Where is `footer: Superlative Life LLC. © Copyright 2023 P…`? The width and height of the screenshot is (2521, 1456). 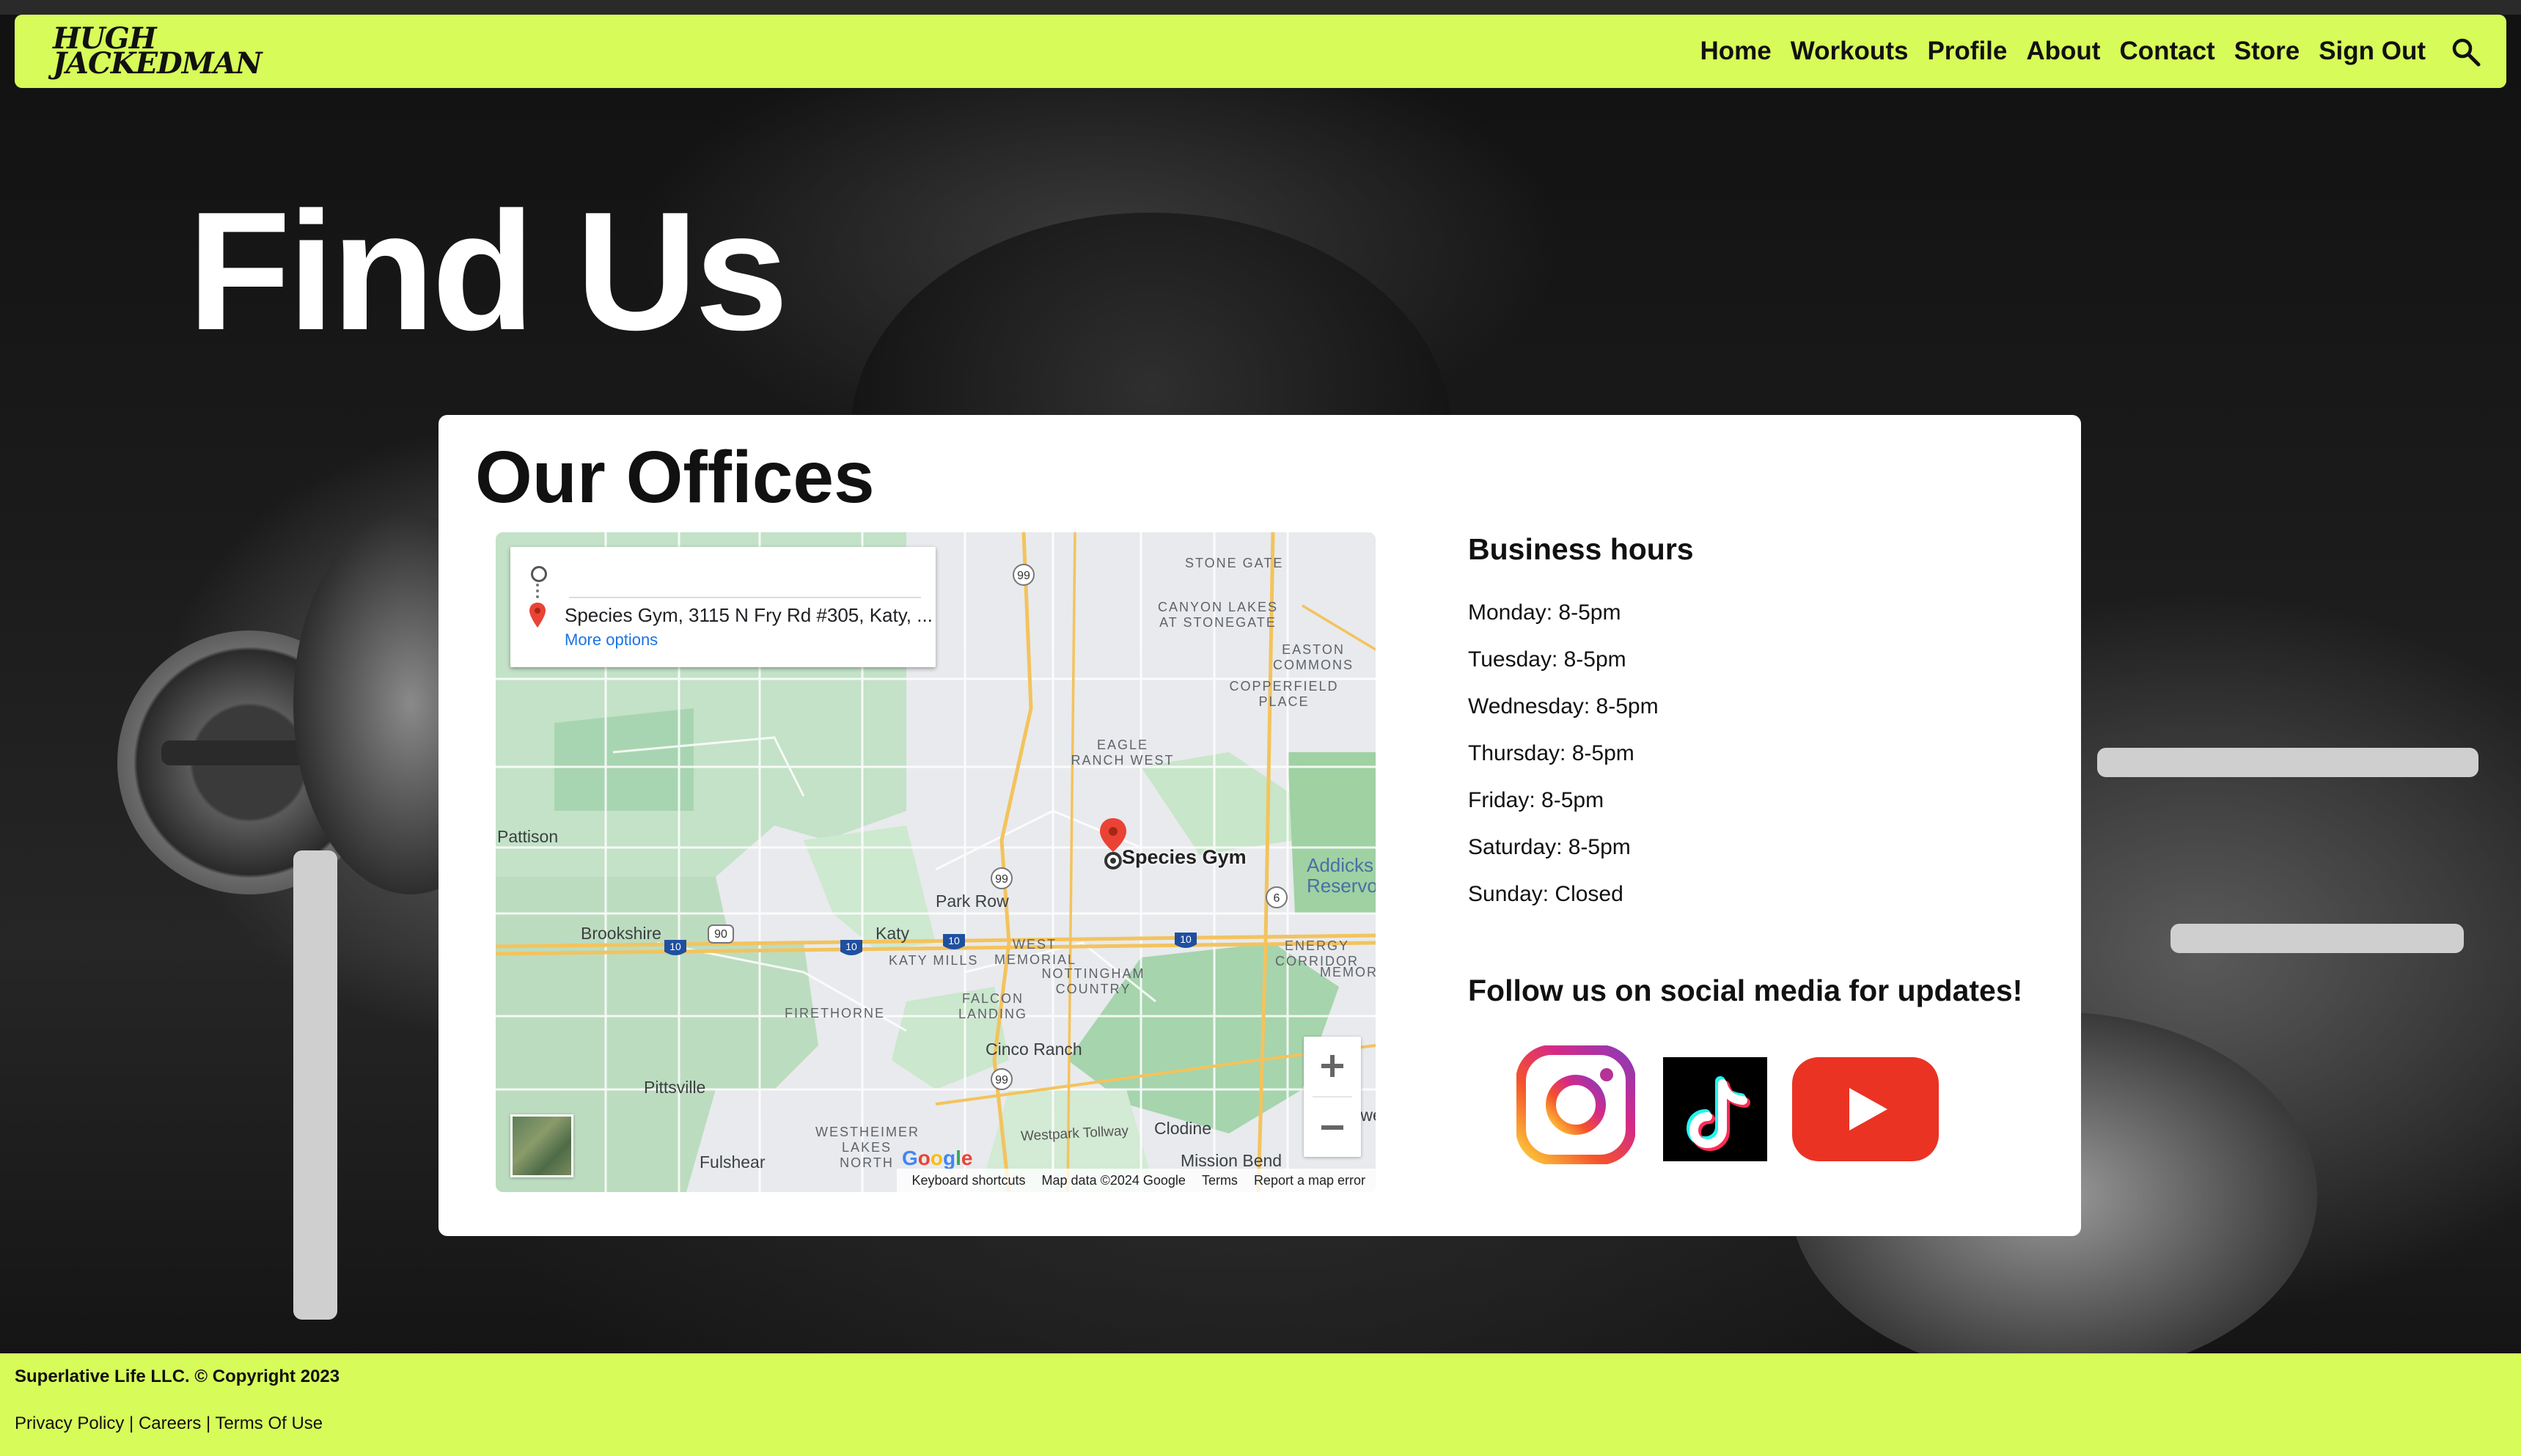
footer: Superlative Life LLC. © Copyright 2023 P… is located at coordinates (1260, 1404).